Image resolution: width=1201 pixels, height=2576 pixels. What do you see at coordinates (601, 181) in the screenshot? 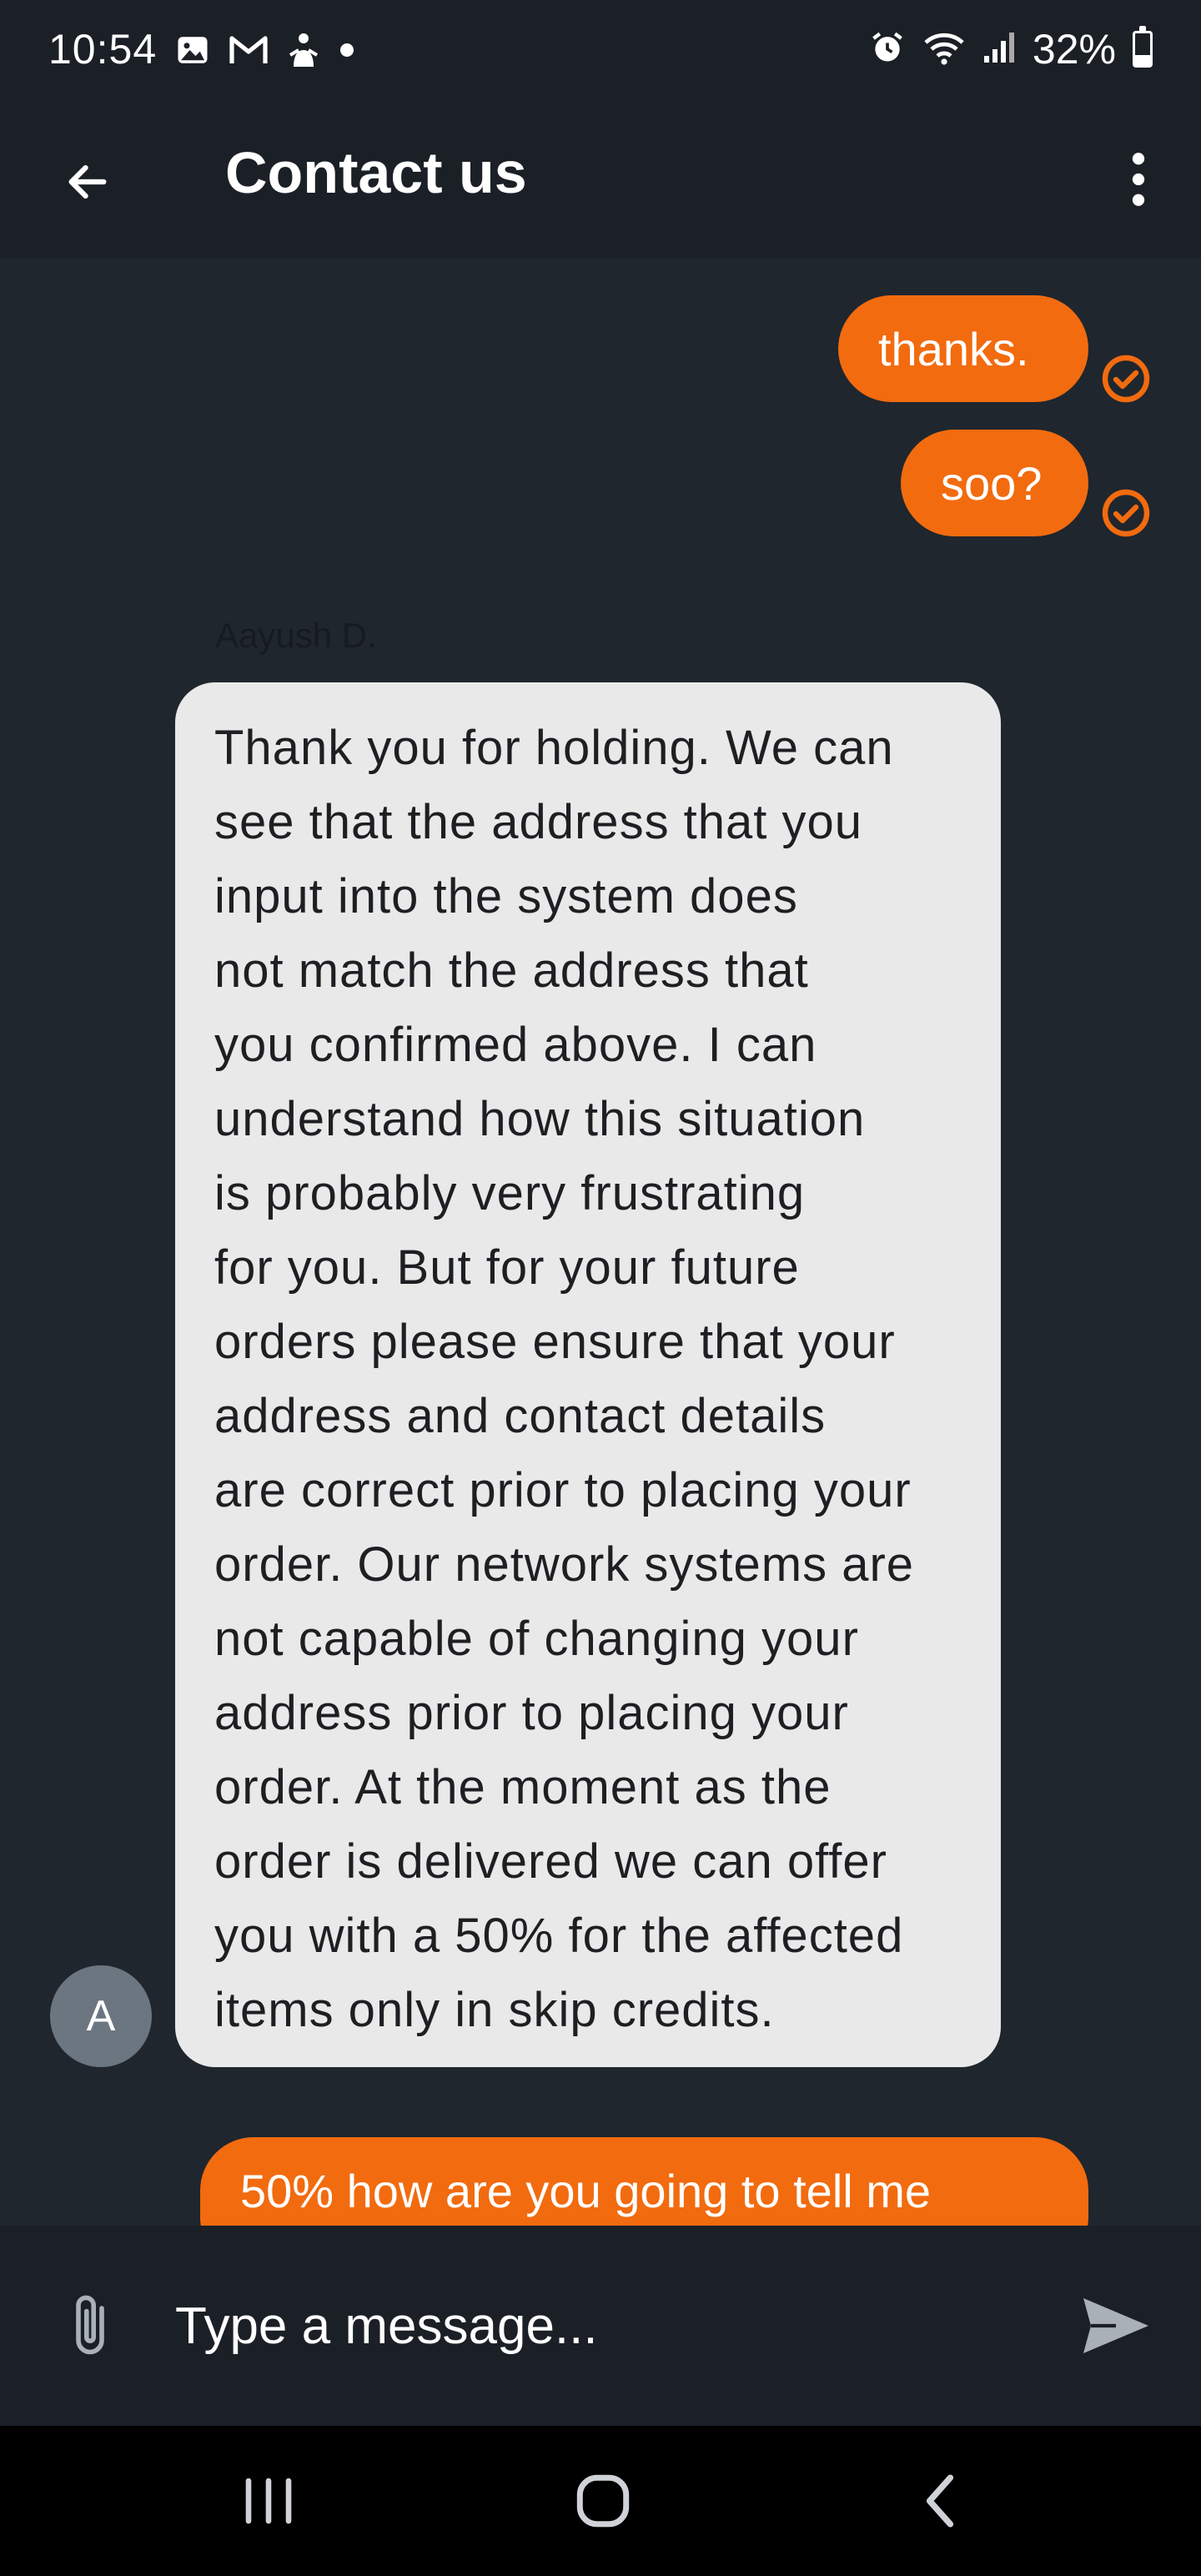
I see `app-bar: Contact us` at bounding box center [601, 181].